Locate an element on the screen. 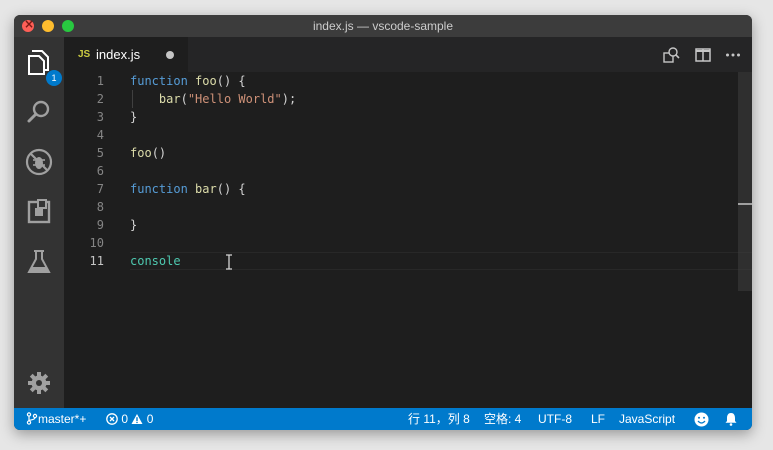 Image resolution: width=773 pixels, height=450 pixels. editor-tabs-bar: JS index.js is located at coordinates (408, 54).